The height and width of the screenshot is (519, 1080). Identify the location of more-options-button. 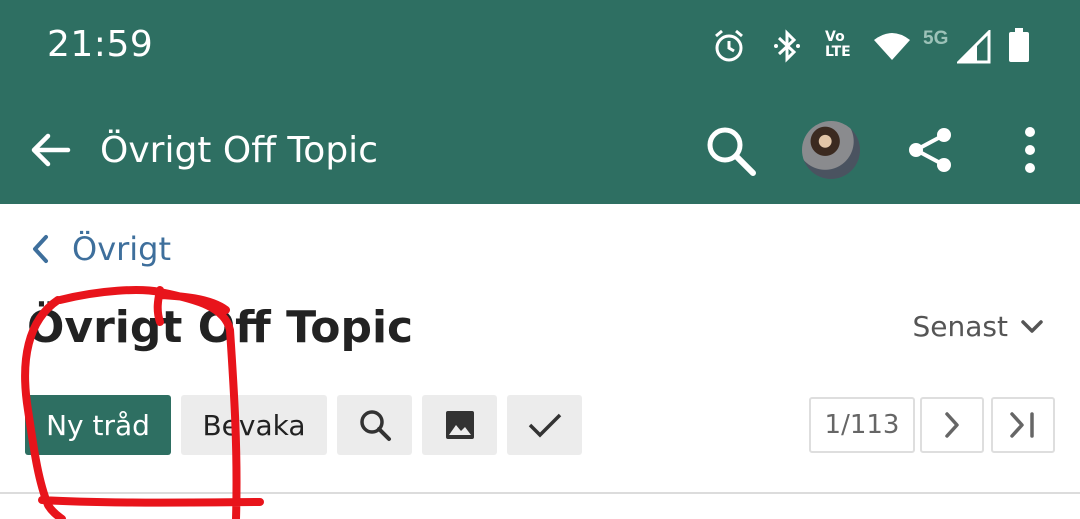
(1030, 150).